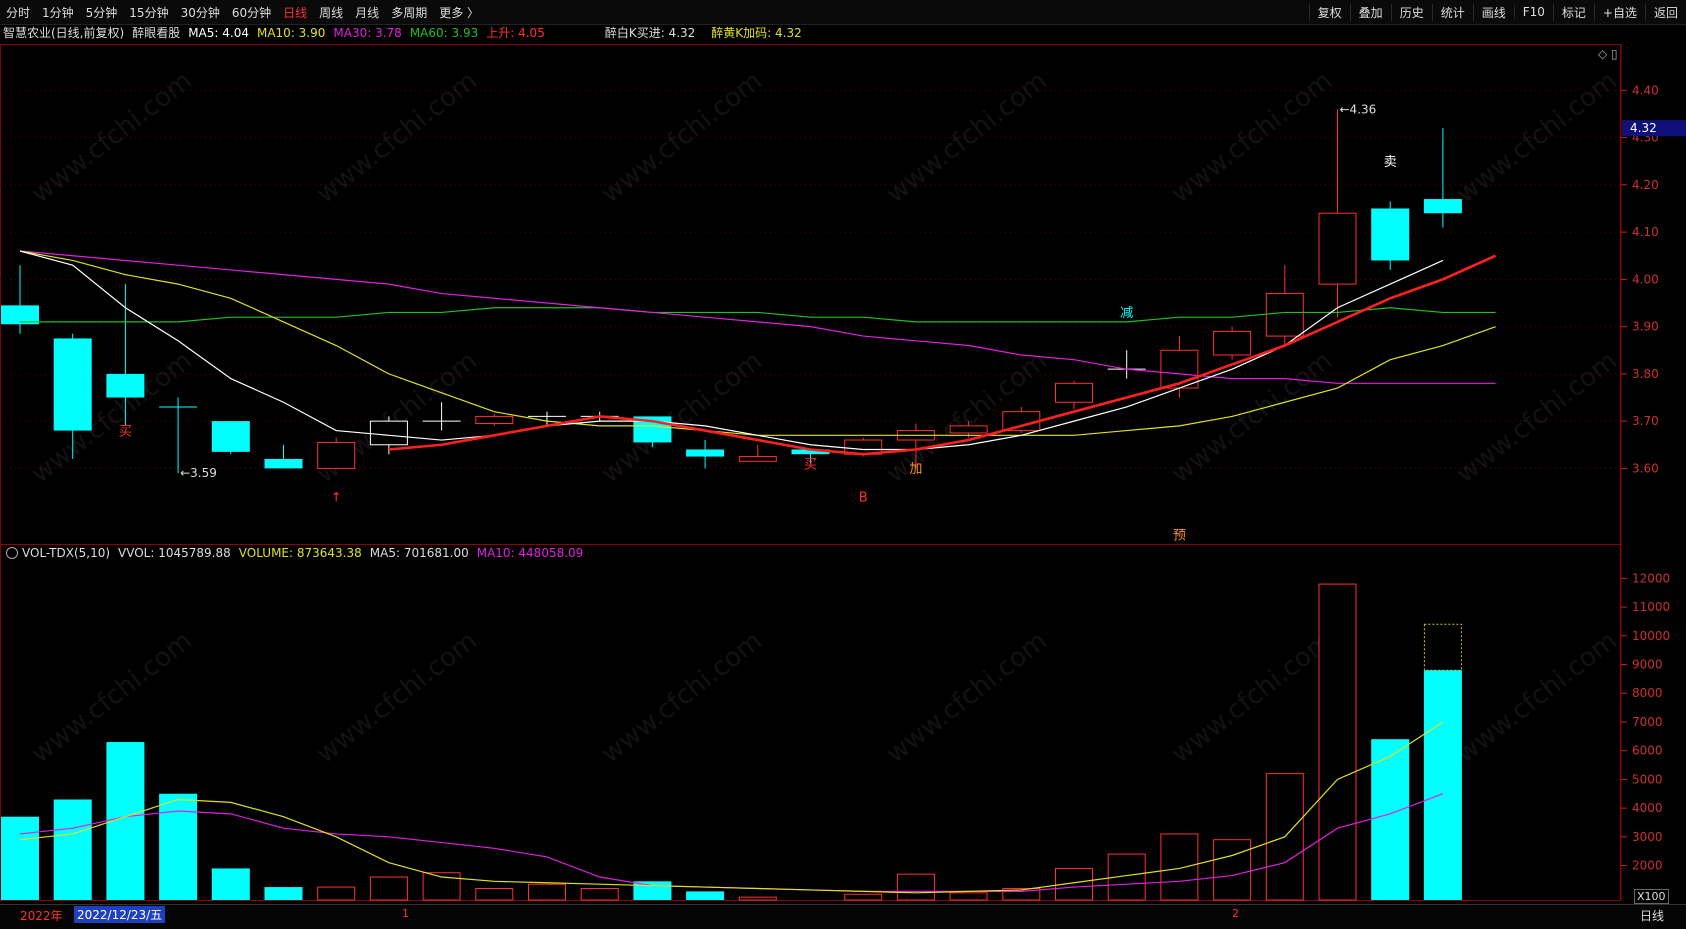  I want to click on price-tick-label: 3.90, so click(1645, 327).